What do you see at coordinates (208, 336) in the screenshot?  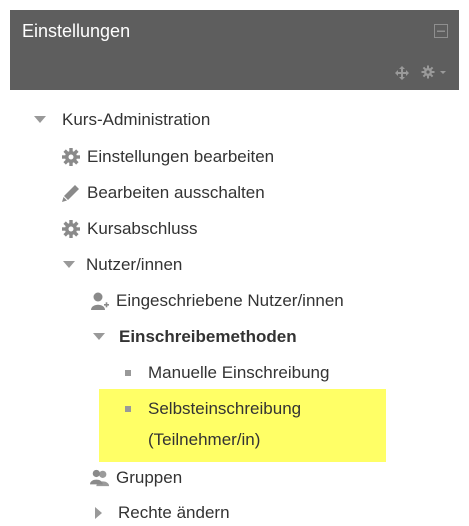 I see `tree-item-label: Einschreibemethoden` at bounding box center [208, 336].